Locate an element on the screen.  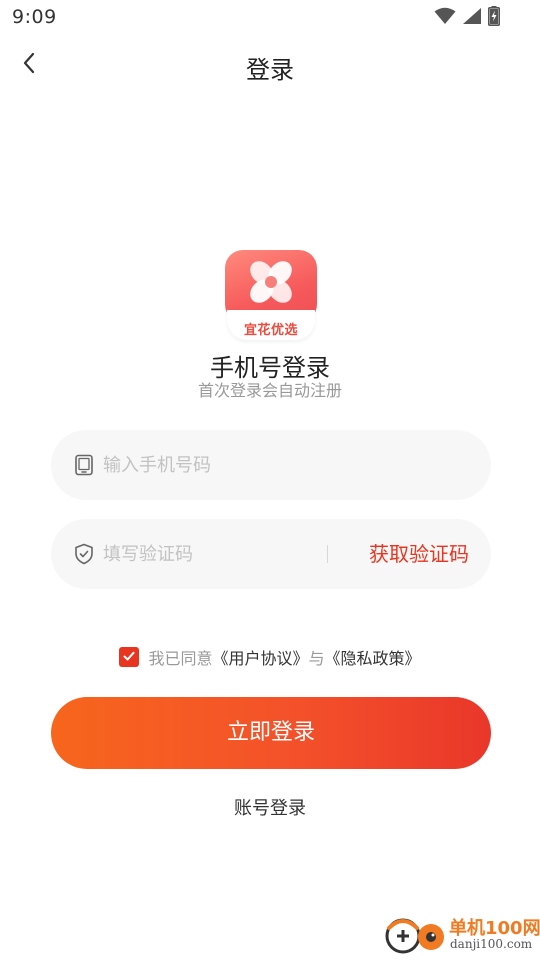
agreement-conjunction: 与 is located at coordinates (316, 658).